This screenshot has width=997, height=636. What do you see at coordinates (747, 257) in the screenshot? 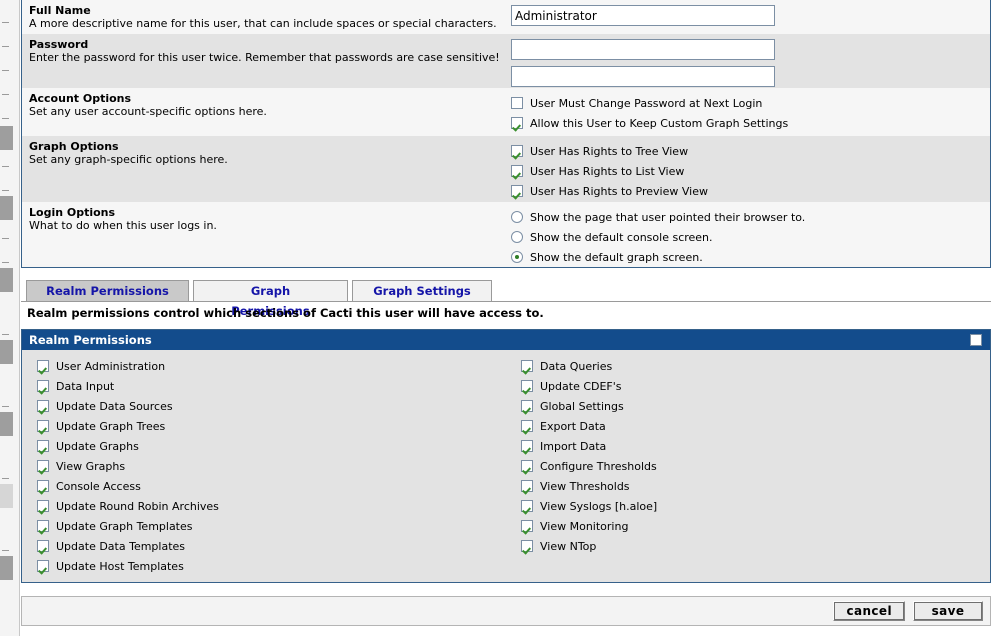
I see `radio-option: Show the default graph screen.` at bounding box center [747, 257].